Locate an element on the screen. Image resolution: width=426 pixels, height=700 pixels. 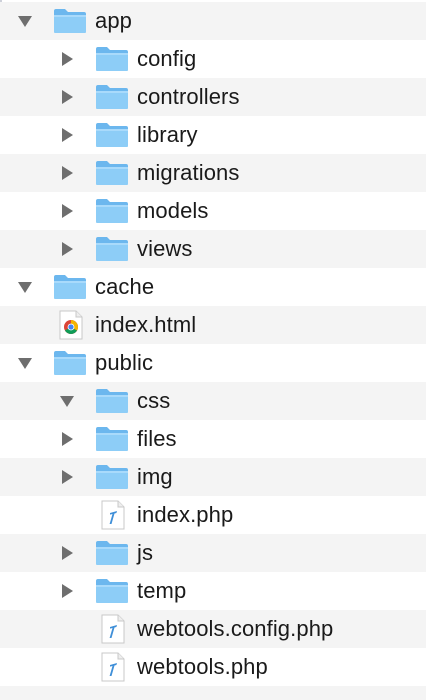
tree-row-label: webtools.config.php is located at coordinates (235, 628).